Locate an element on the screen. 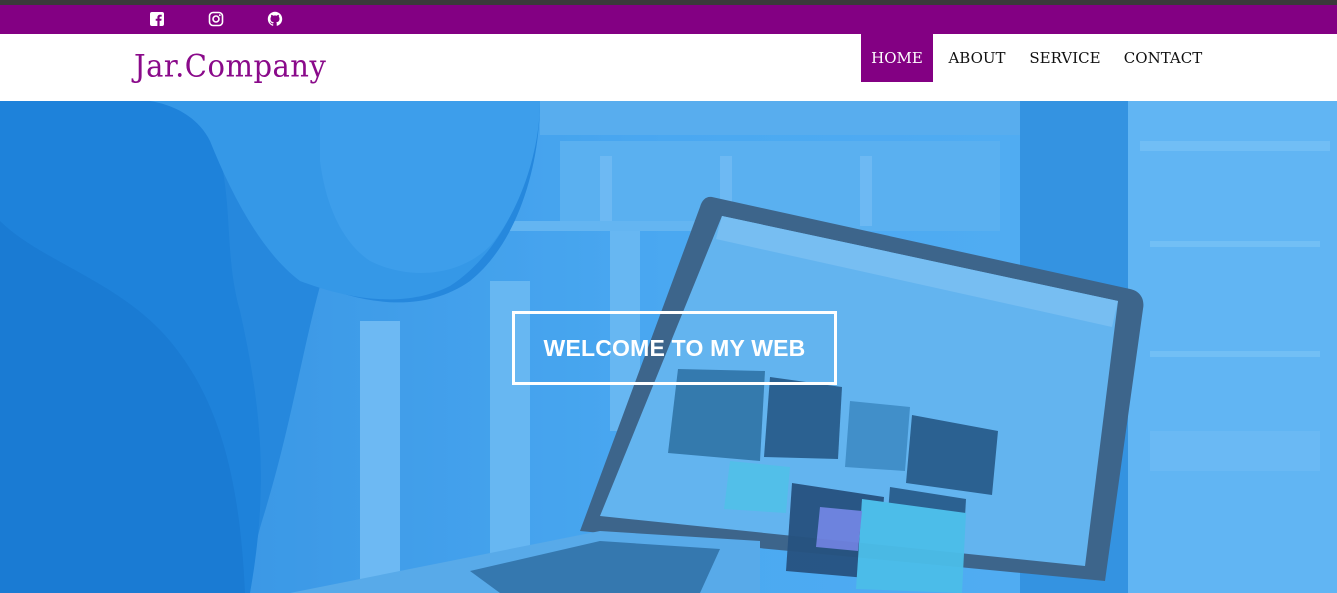  brand-logo: Jar.Company is located at coordinates (230, 66).